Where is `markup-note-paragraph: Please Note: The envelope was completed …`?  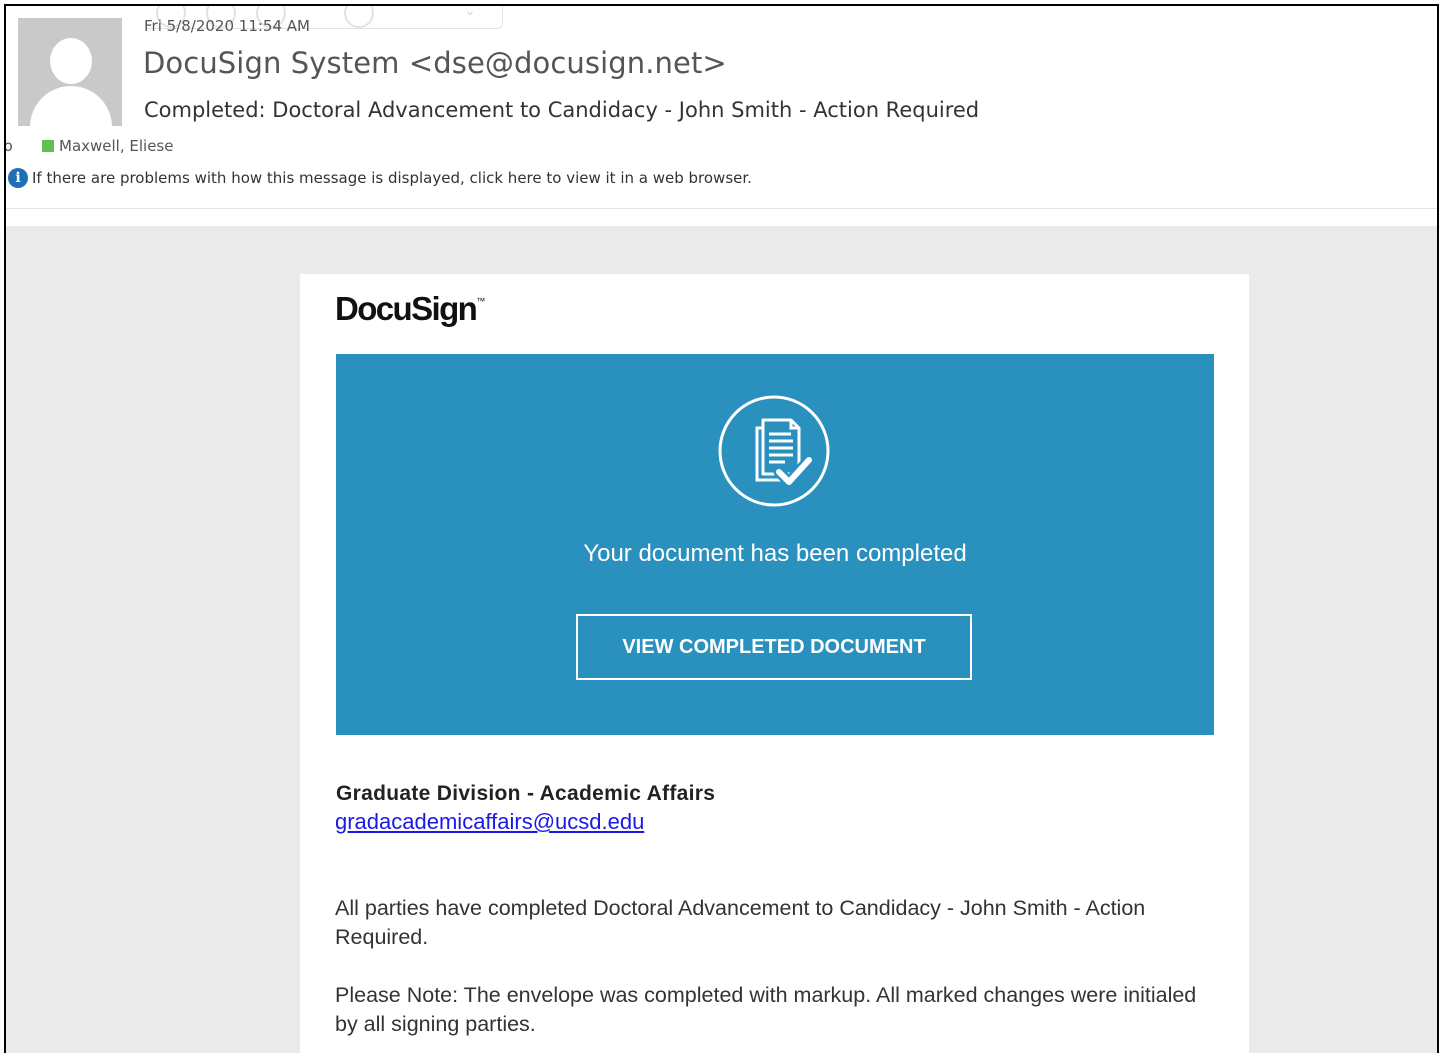
markup-note-paragraph: Please Note: The envelope was completed … is located at coordinates (766, 1009).